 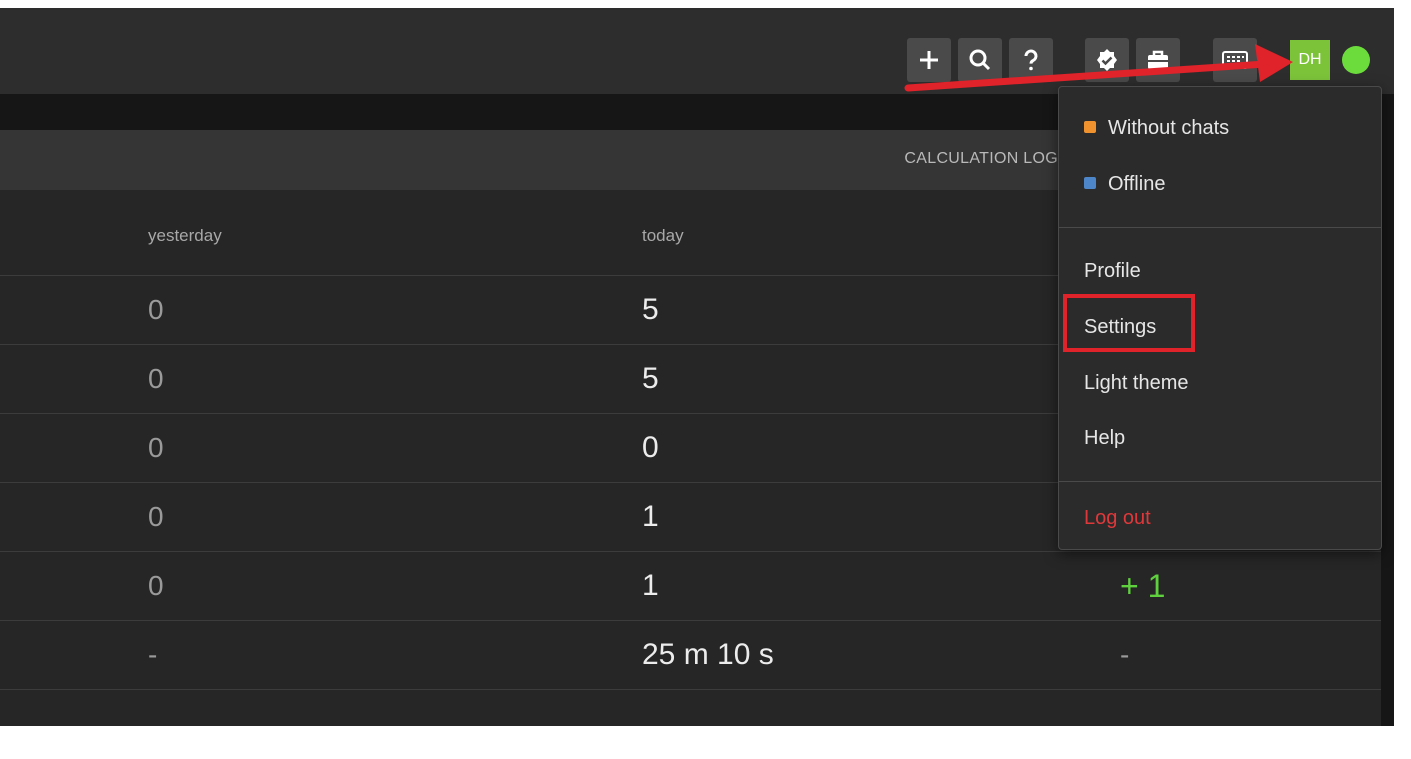 I want to click on settings-highlight-box, so click(x=1129, y=323).